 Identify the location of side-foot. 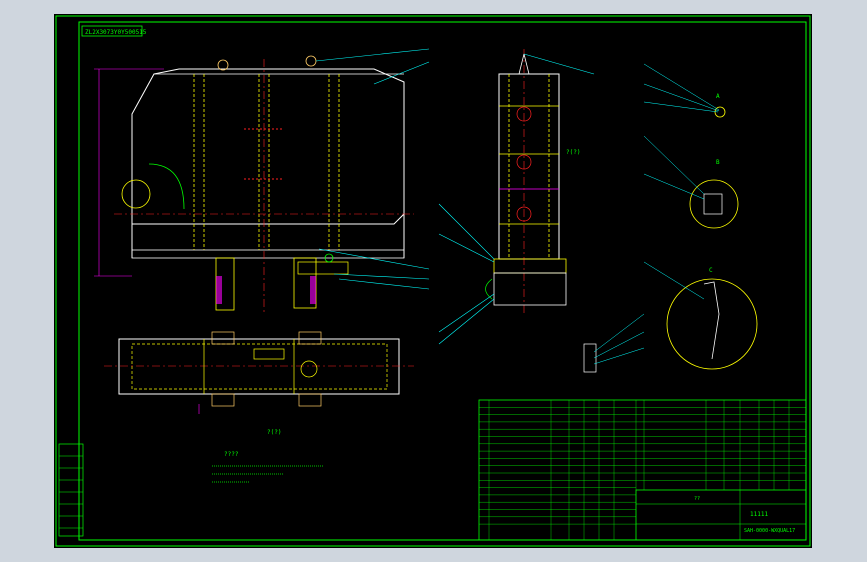
(530, 289).